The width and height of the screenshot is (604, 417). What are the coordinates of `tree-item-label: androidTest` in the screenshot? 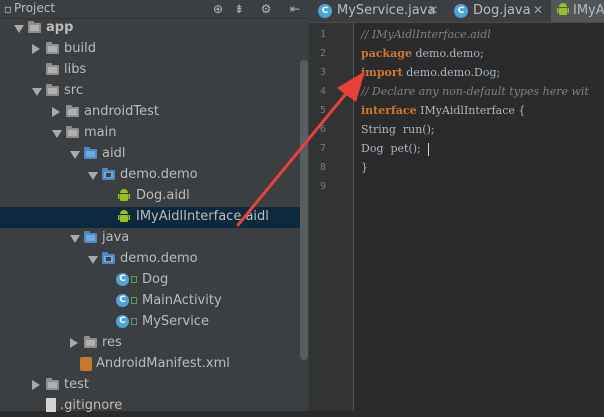 It's located at (121, 111).